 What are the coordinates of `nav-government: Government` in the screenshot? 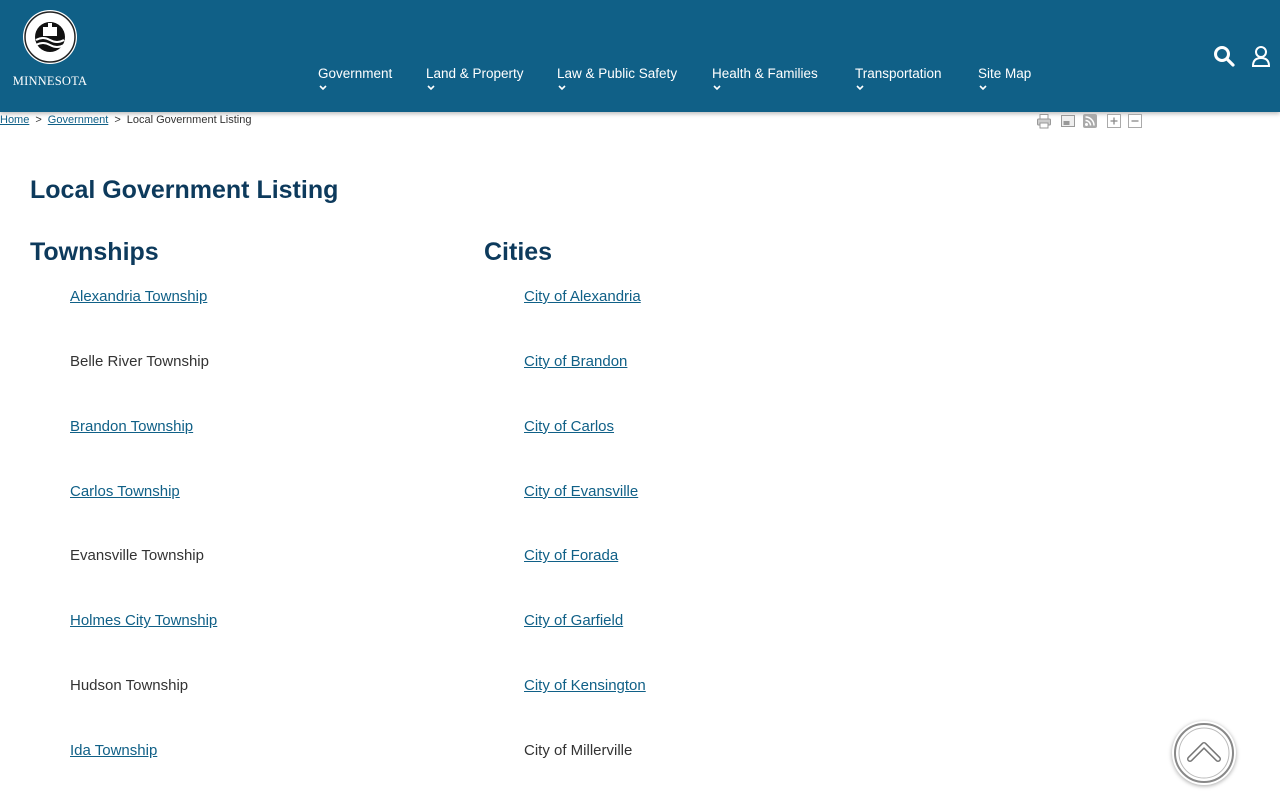 It's located at (355, 79).